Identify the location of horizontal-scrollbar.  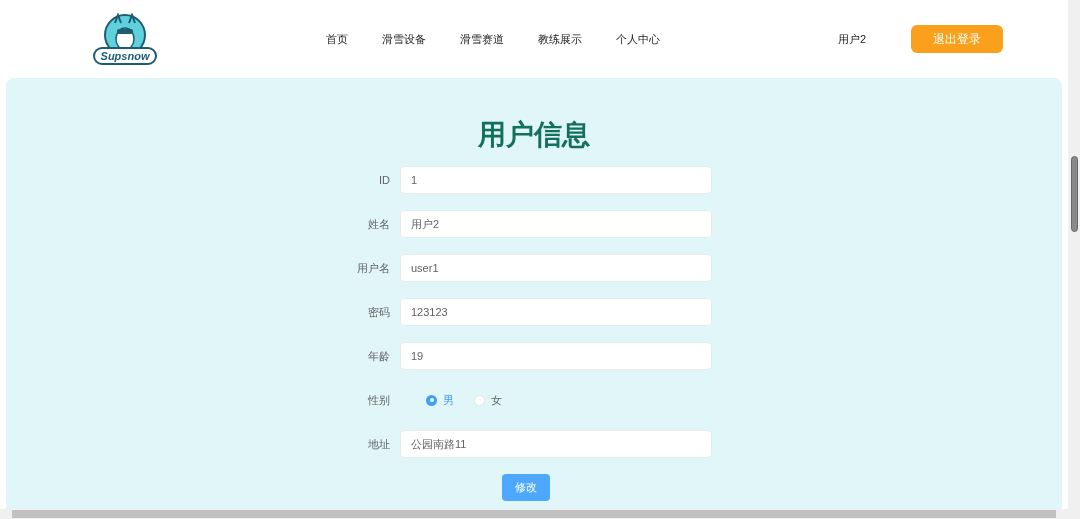
(534, 514).